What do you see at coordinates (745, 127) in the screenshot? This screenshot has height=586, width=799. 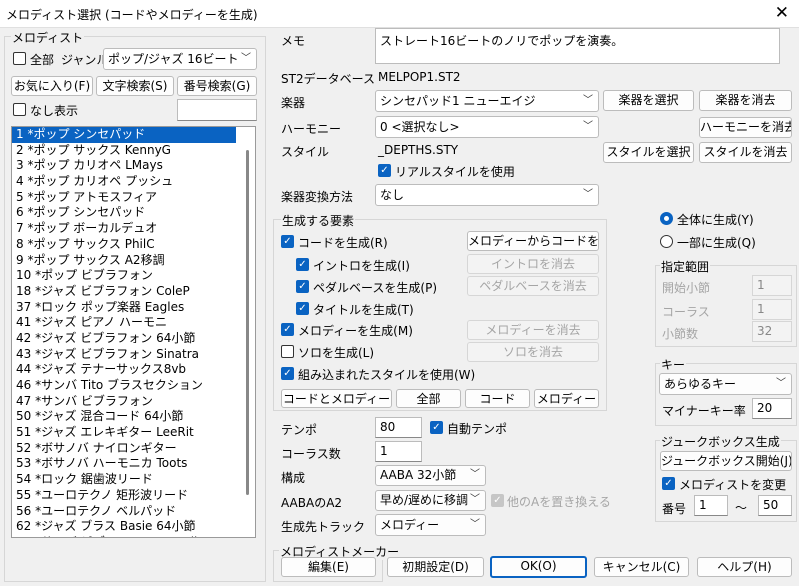 I see `clear-harmony-button: ハーモニーを消去` at bounding box center [745, 127].